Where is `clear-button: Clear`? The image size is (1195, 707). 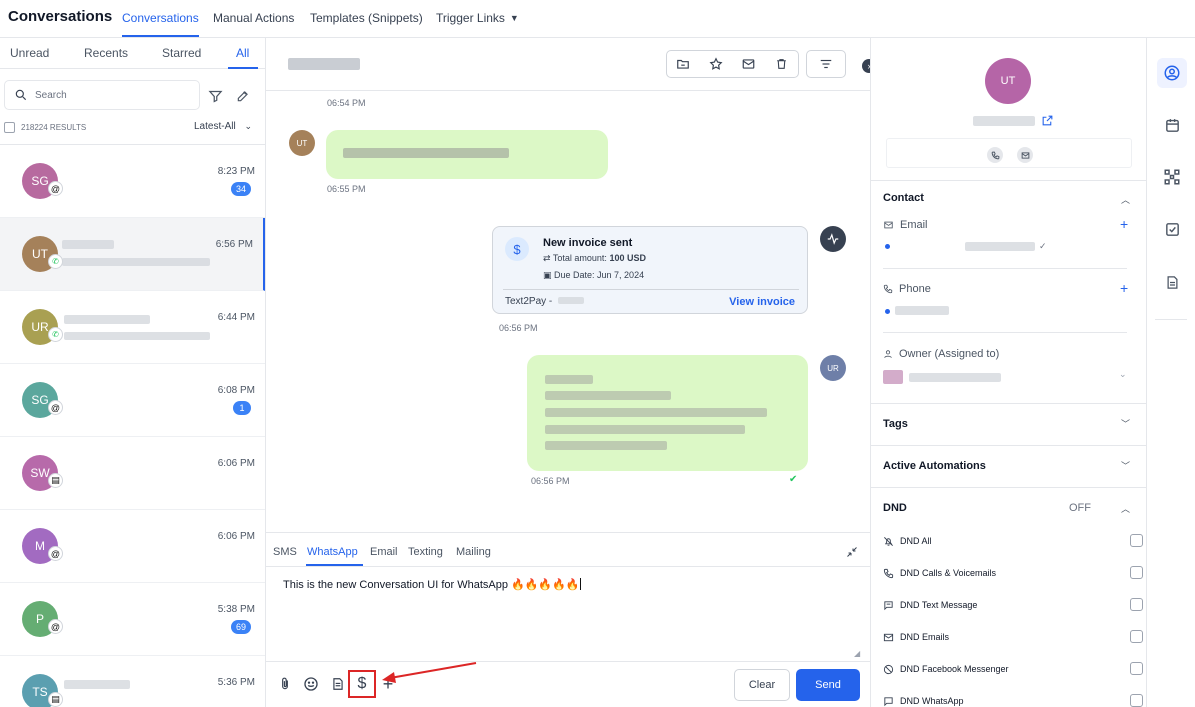 clear-button: Clear is located at coordinates (762, 685).